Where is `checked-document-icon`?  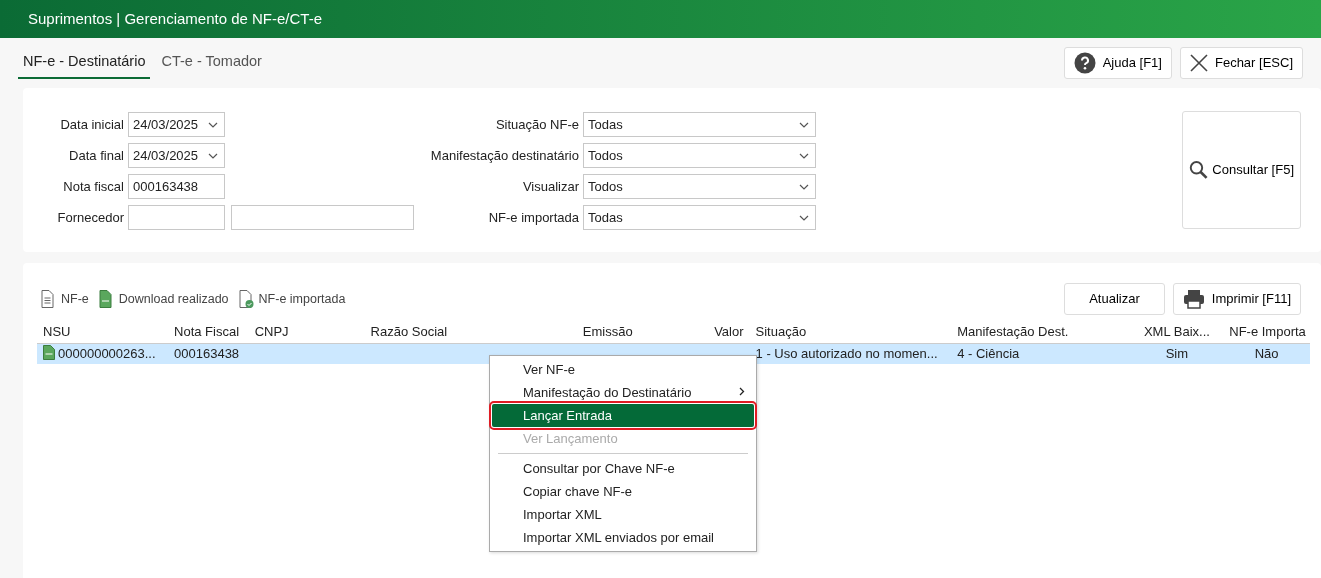 checked-document-icon is located at coordinates (246, 299).